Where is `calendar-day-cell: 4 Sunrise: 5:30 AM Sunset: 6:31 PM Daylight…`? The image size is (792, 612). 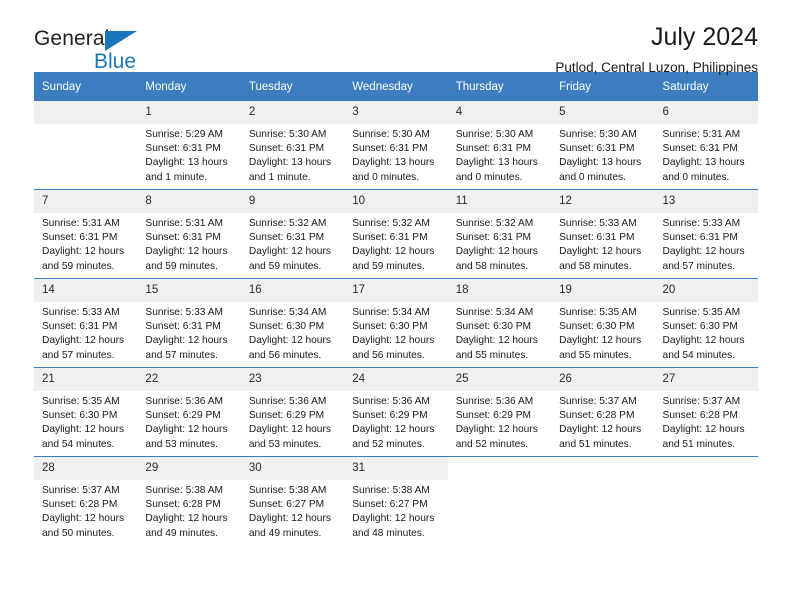
calendar-day-cell: 4 Sunrise: 5:30 AM Sunset: 6:31 PM Daylight… is located at coordinates (499, 145).